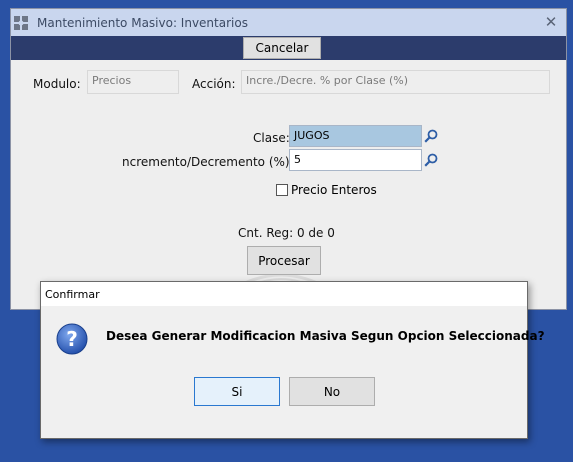  Describe the element at coordinates (142, 22) in the screenshot. I see `window-title: Mantenimiento Masivo: Inventarios` at that location.